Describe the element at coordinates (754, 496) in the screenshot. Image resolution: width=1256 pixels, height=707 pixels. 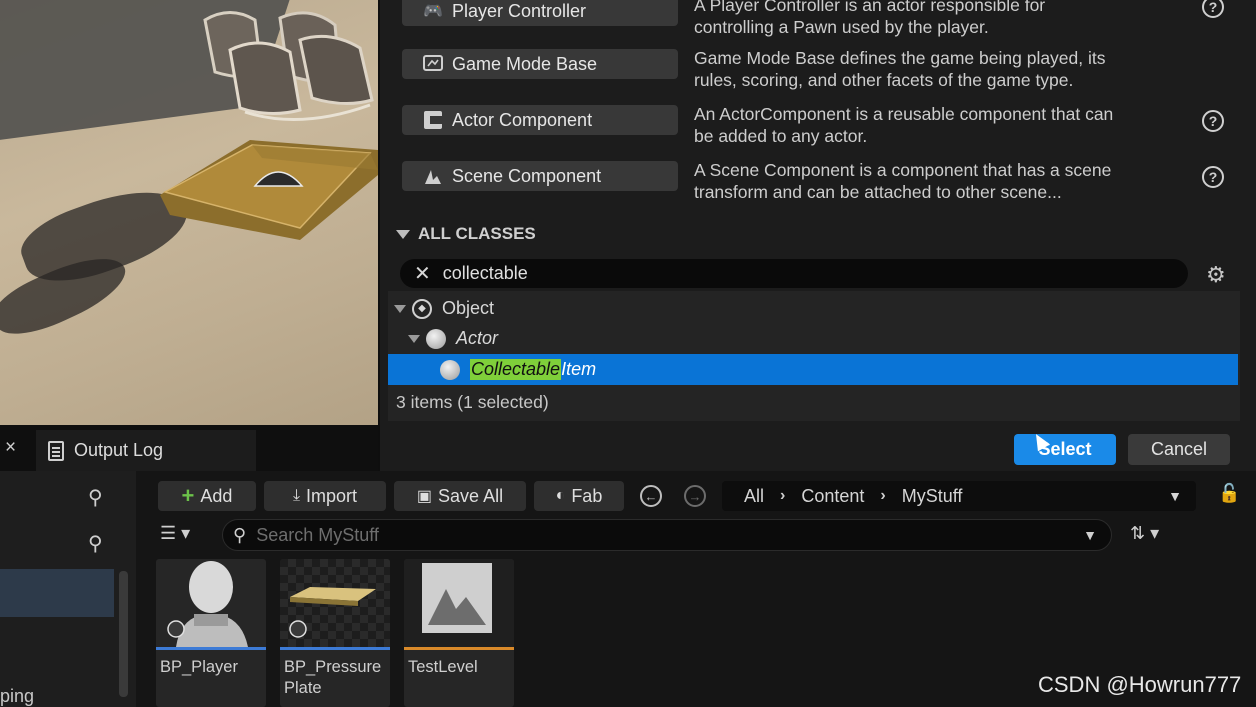
I see `breadcrumb-item: All` at that location.